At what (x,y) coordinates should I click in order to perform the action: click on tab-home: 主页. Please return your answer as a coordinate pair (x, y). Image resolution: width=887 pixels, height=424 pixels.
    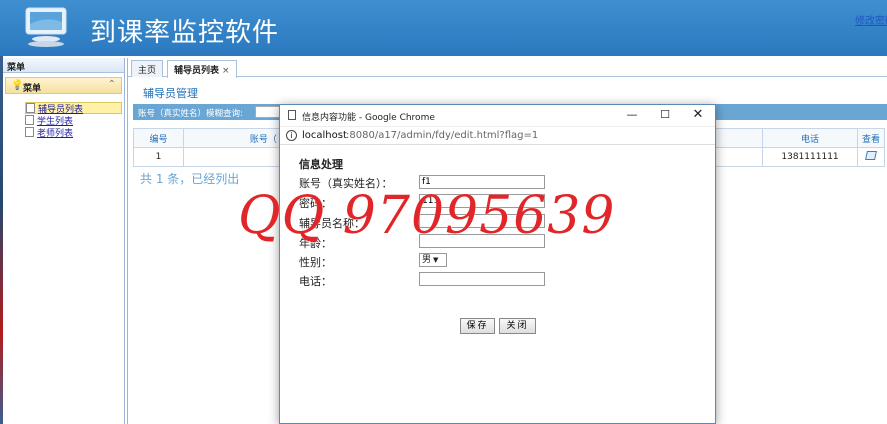
    Looking at the image, I should click on (147, 68).